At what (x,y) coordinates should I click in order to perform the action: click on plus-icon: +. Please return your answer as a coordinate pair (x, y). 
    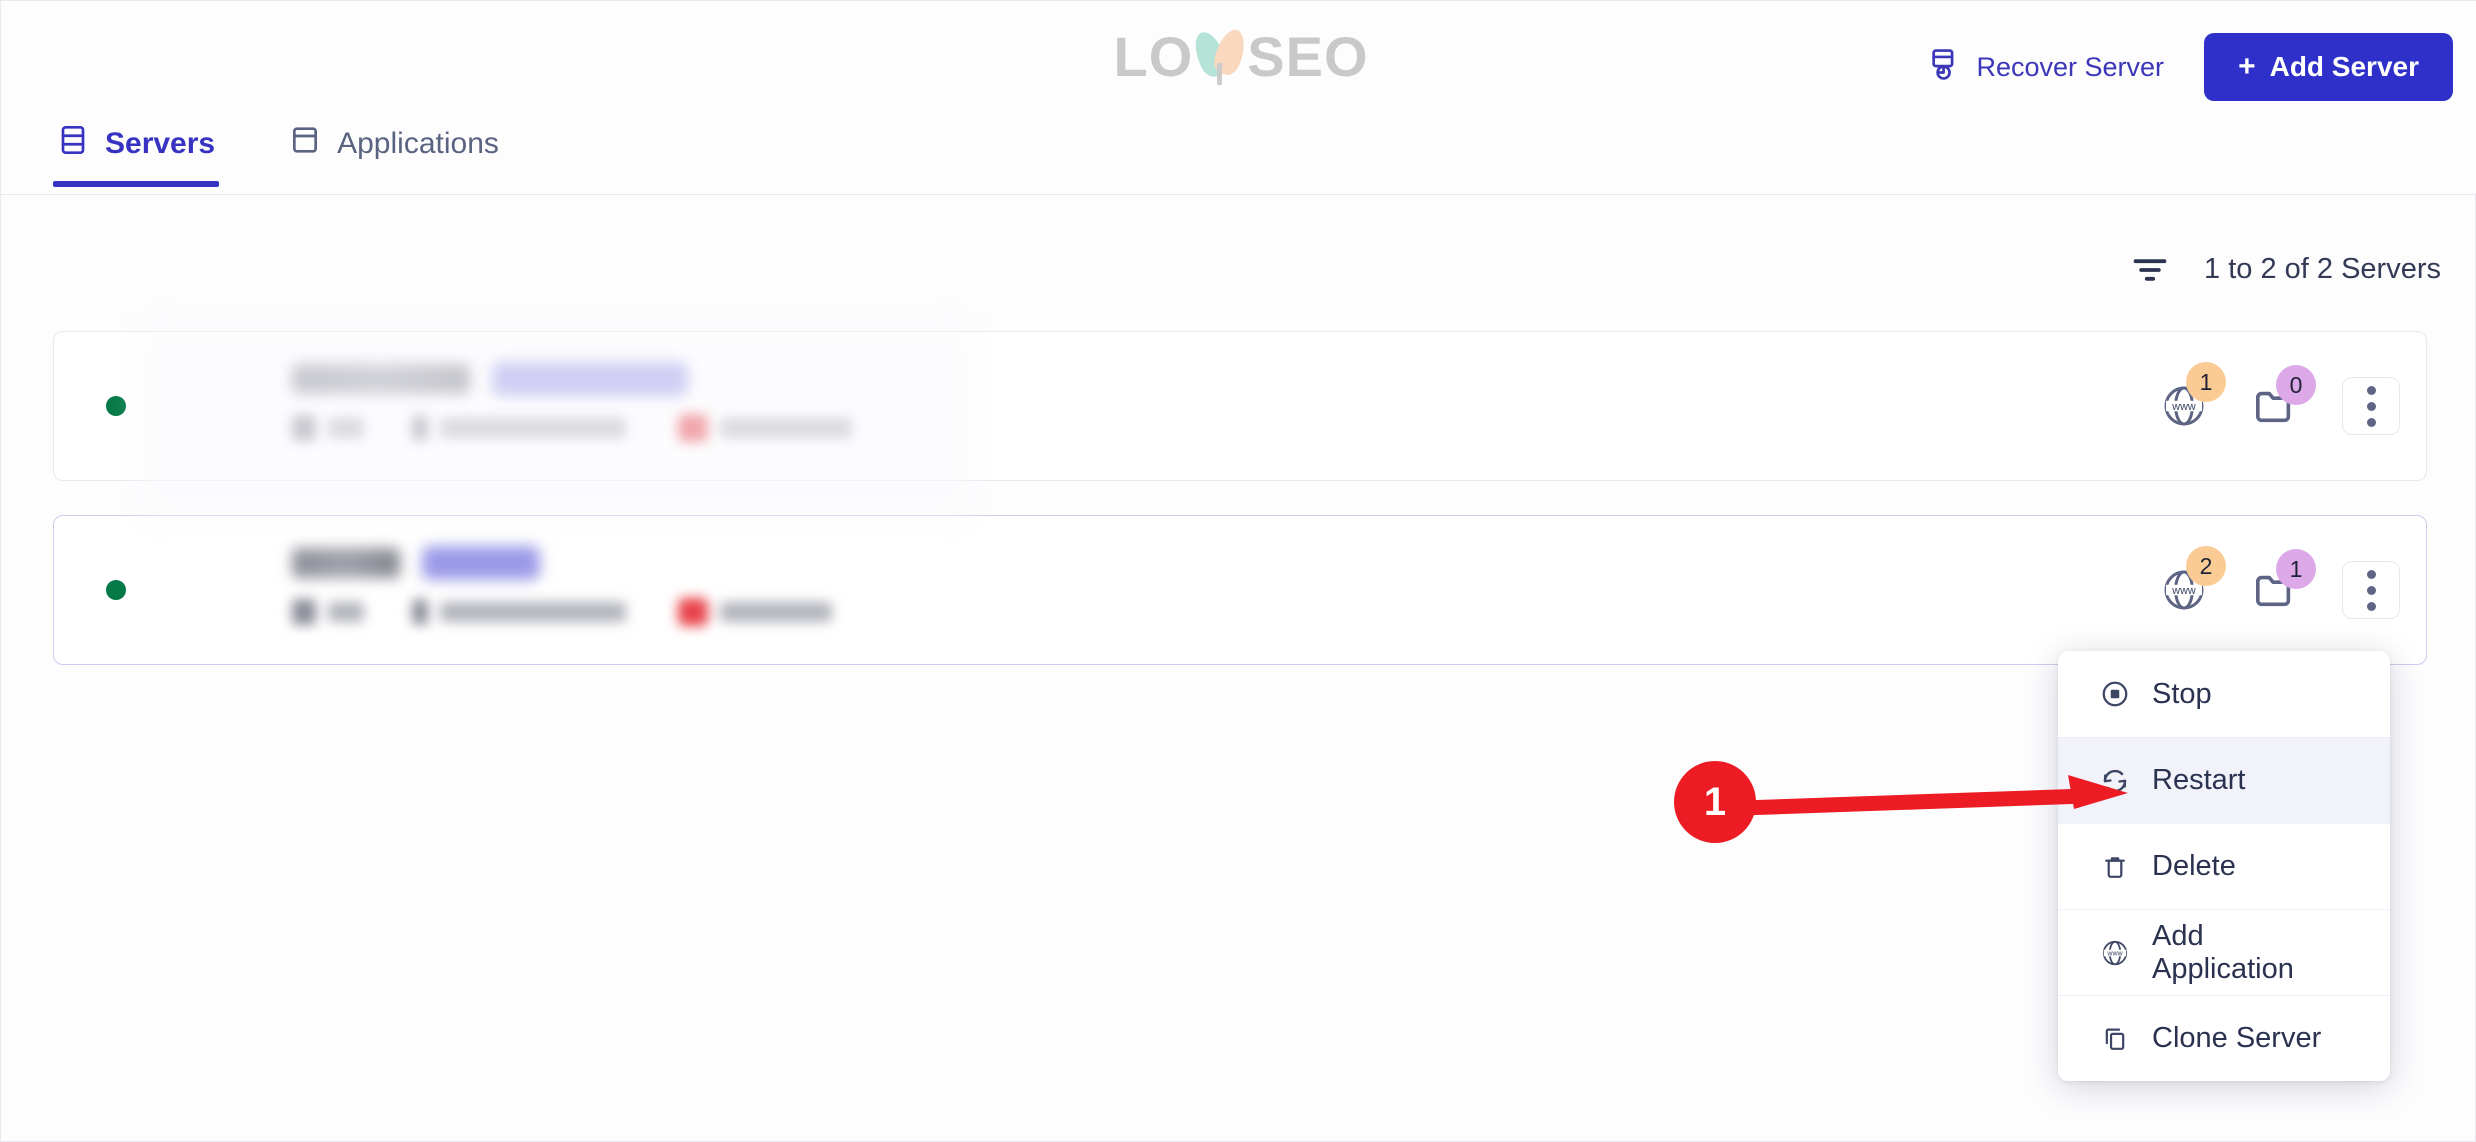
    Looking at the image, I should click on (2247, 66).